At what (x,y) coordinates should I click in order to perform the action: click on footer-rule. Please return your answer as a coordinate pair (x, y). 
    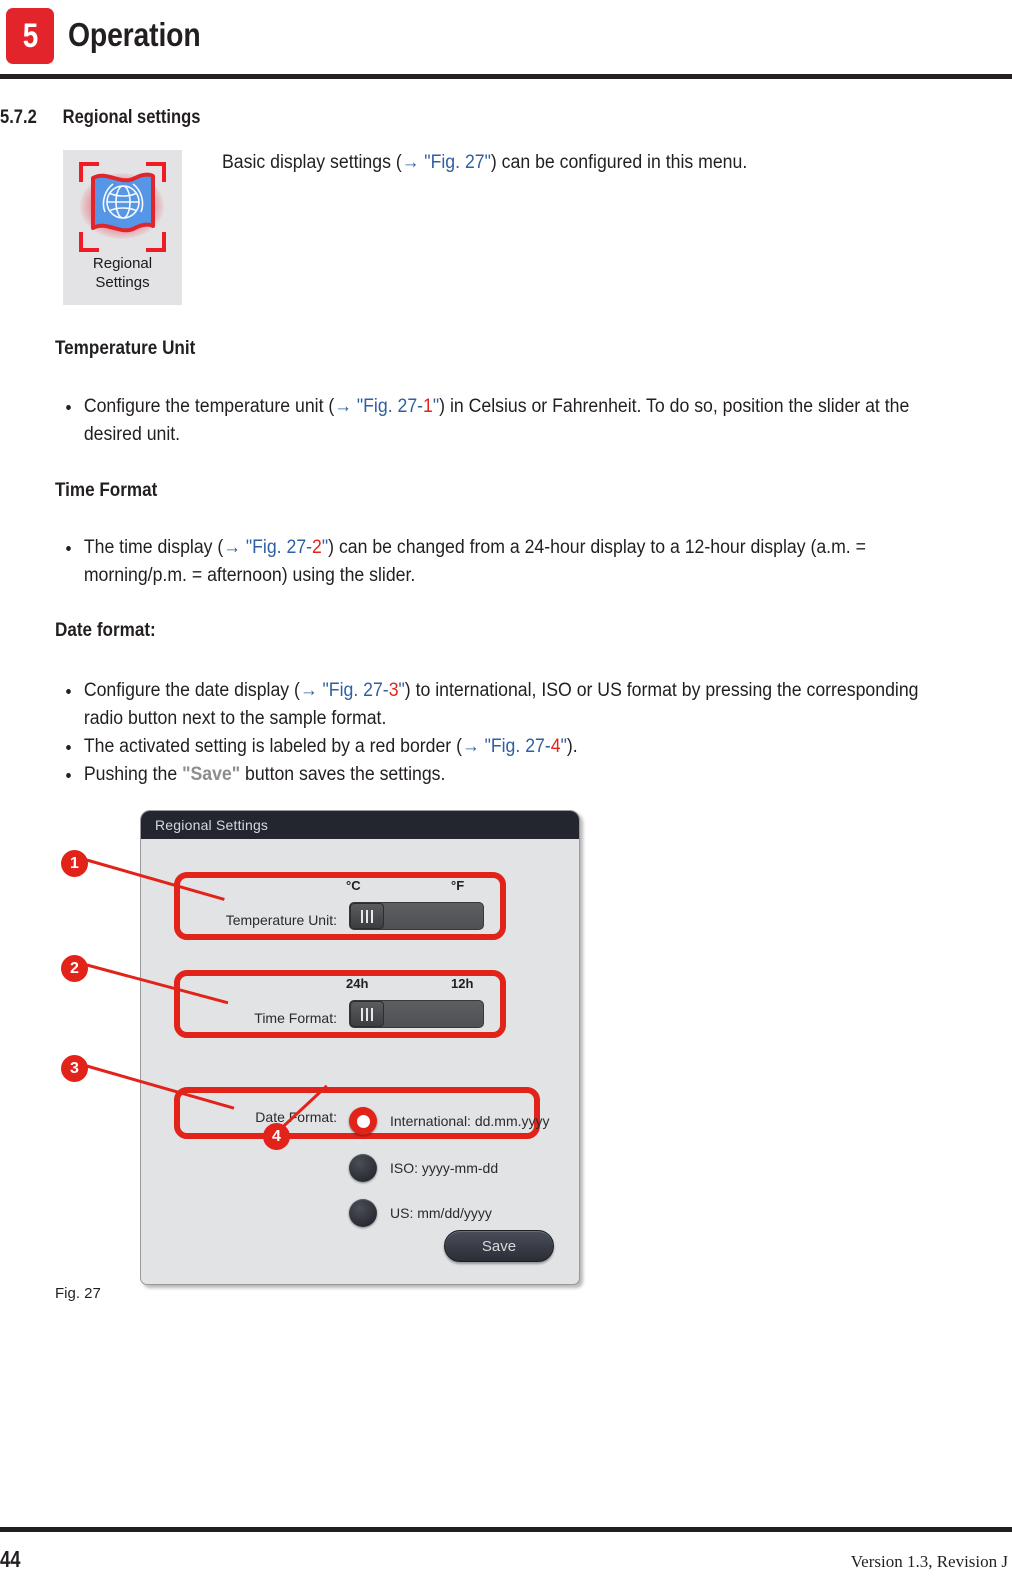
    Looking at the image, I should click on (506, 1529).